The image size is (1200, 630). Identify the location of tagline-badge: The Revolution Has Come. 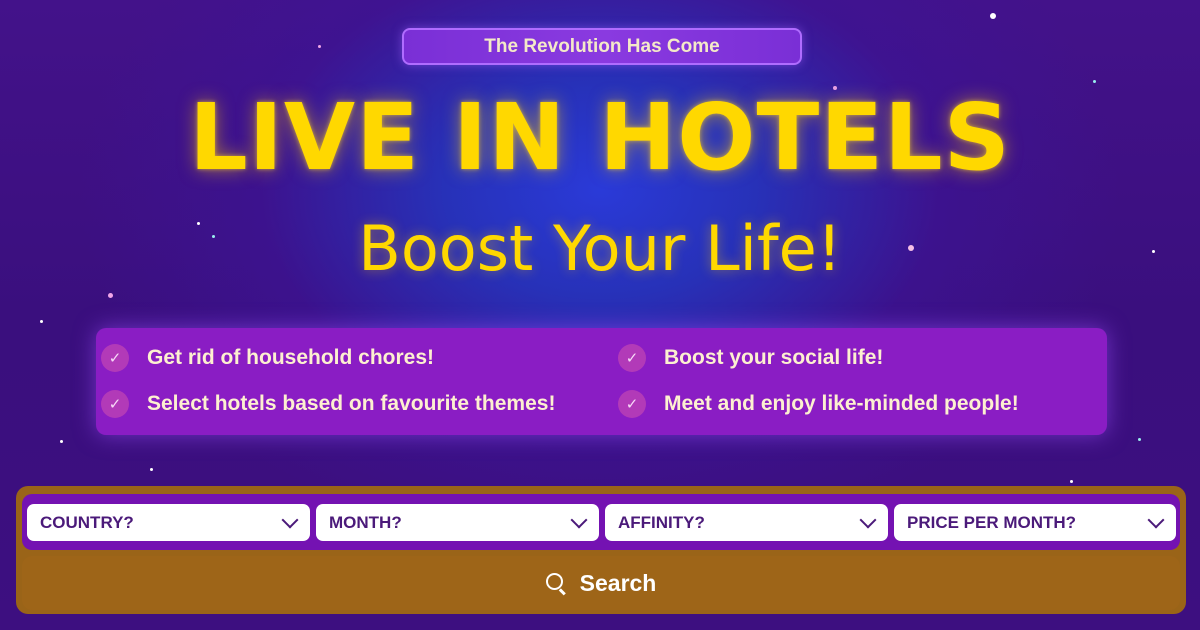
(602, 46).